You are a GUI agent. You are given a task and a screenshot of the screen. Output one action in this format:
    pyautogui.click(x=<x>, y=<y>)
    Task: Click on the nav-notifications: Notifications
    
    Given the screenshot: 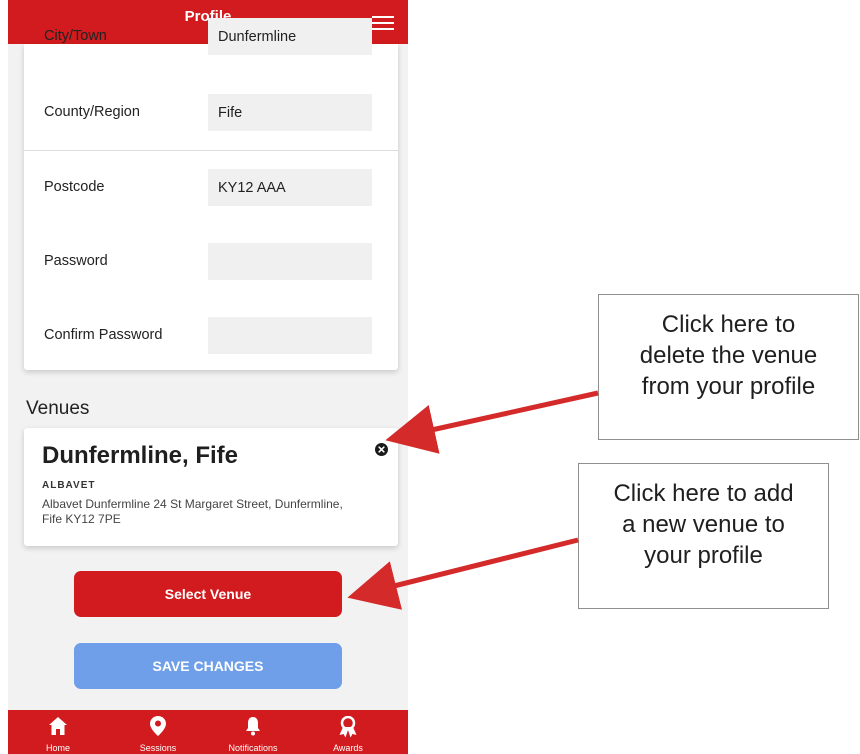 What is the action you would take?
    pyautogui.click(x=253, y=732)
    